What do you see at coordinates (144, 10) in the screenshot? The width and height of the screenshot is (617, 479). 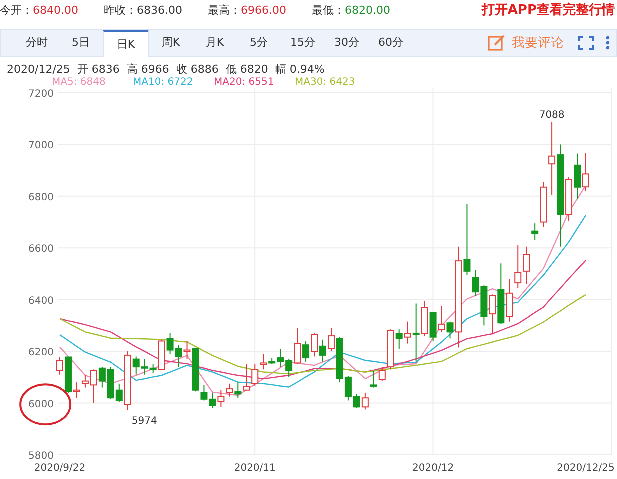 I see `quote-item: 昨收：6836.00` at bounding box center [144, 10].